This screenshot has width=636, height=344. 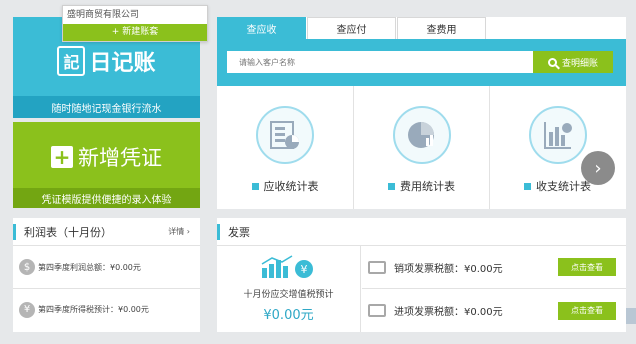 I want to click on output-invoice-text: 销项发票税额：¥0.00元, so click(x=448, y=269).